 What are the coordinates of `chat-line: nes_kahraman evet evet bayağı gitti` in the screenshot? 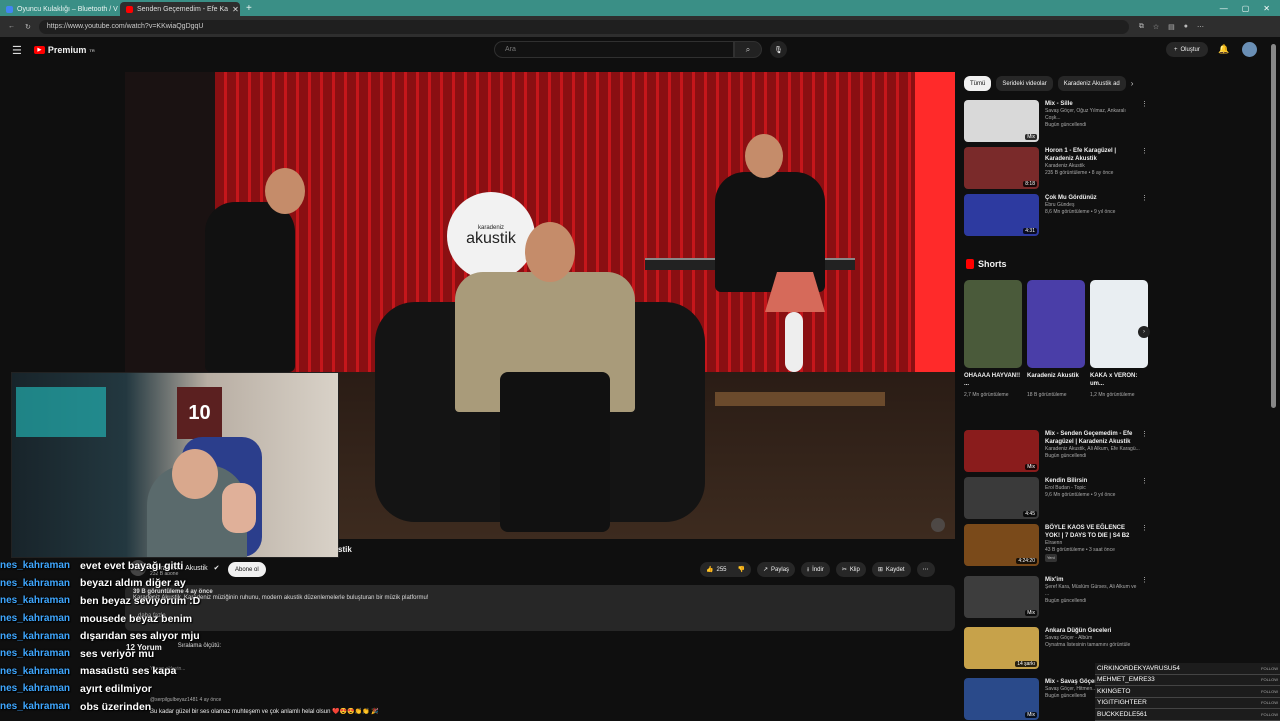 It's located at (91, 566).